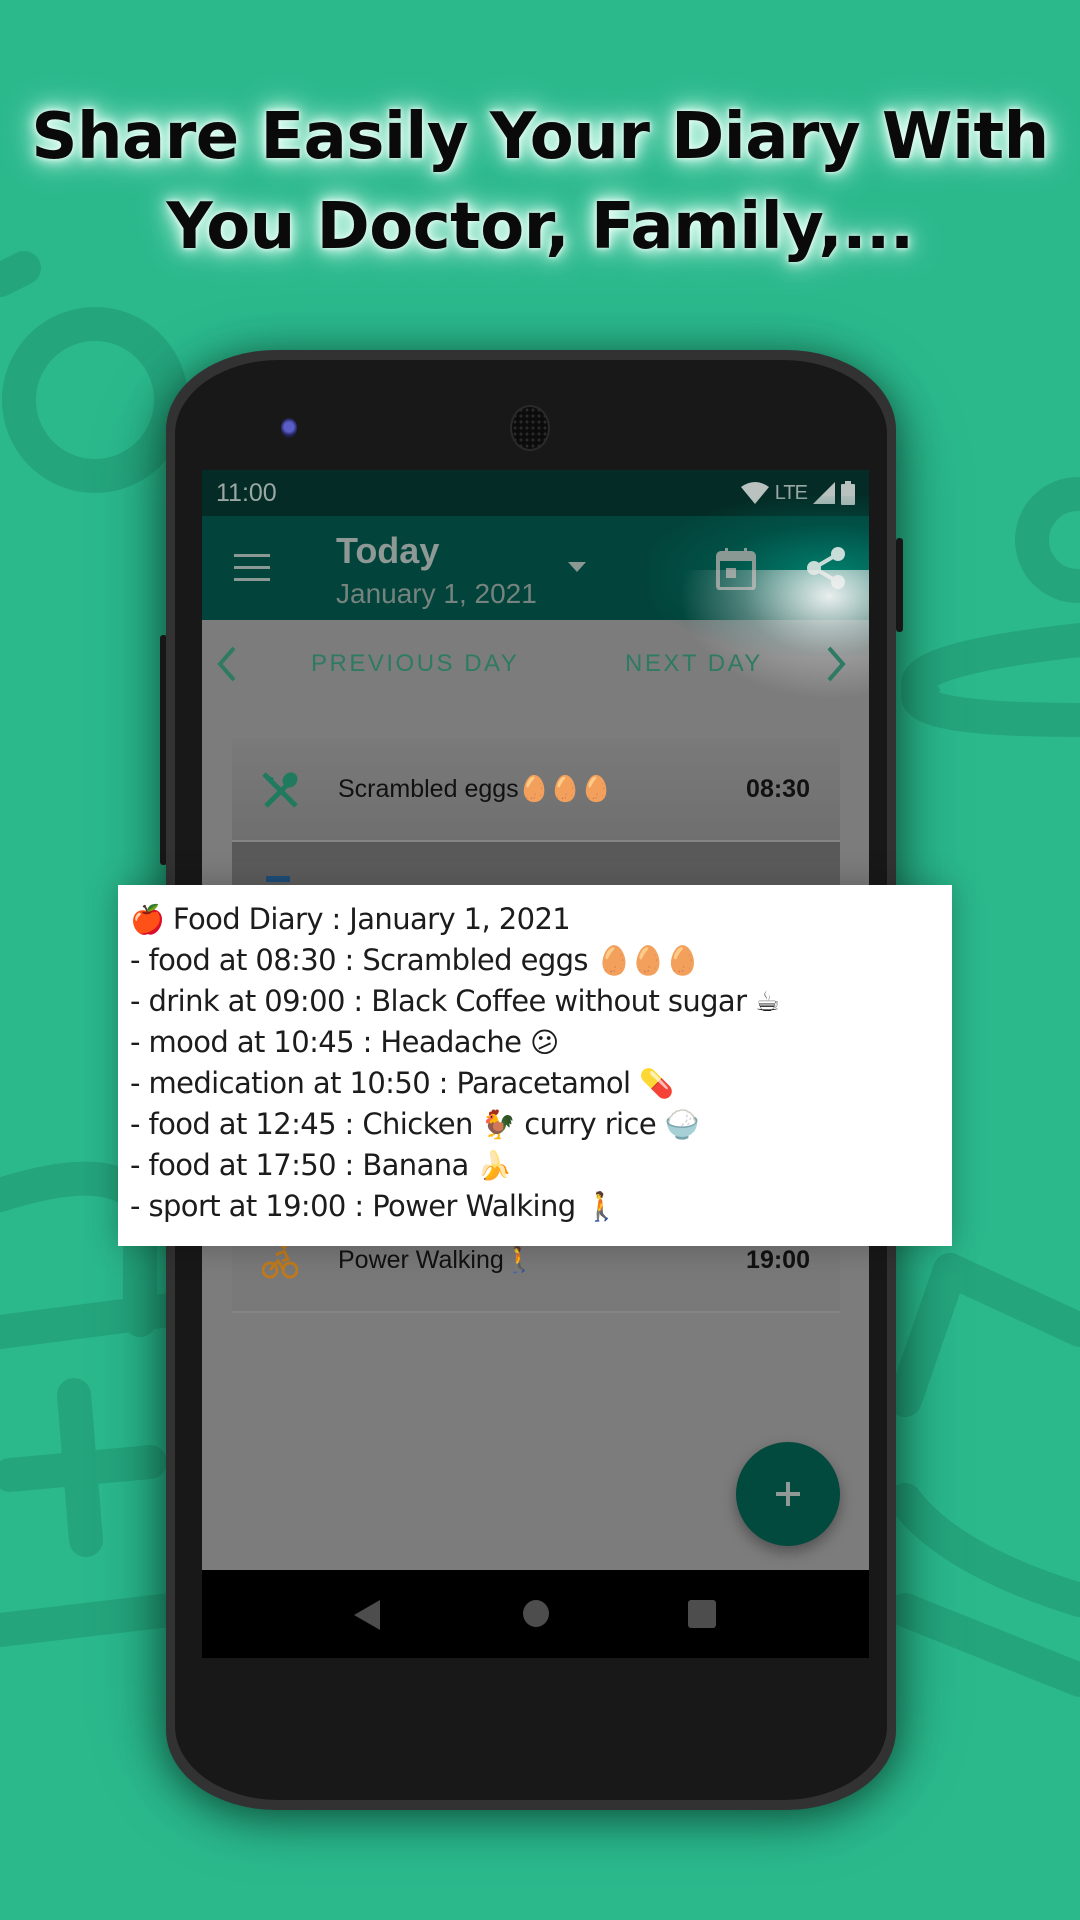  What do you see at coordinates (415, 664) in the screenshot?
I see `previous-day-button: PREVIOUS DAY` at bounding box center [415, 664].